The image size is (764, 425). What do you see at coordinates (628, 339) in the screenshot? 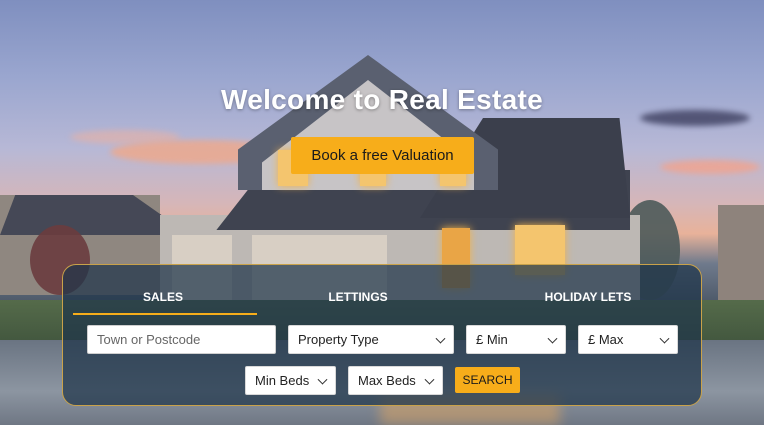
I see `max-price-select: £ Max` at bounding box center [628, 339].